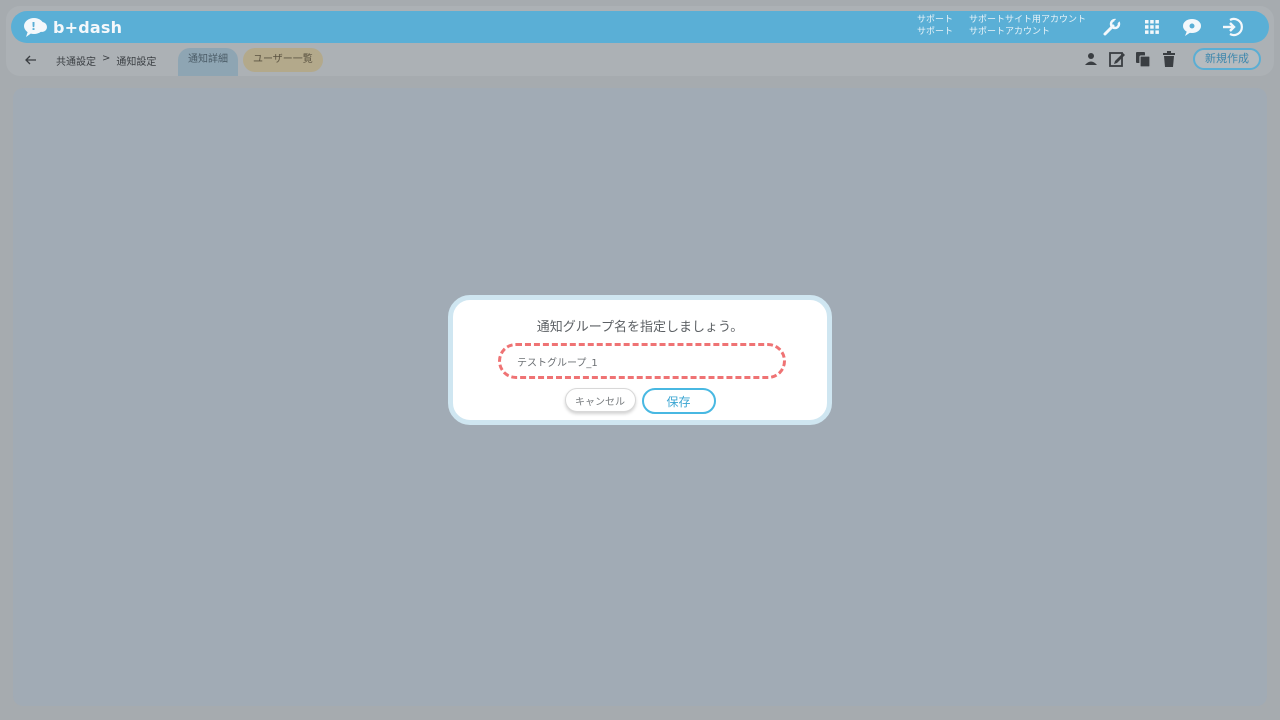 This screenshot has height=720, width=1280. What do you see at coordinates (1227, 59) in the screenshot?
I see `new-create-button: 新規作成` at bounding box center [1227, 59].